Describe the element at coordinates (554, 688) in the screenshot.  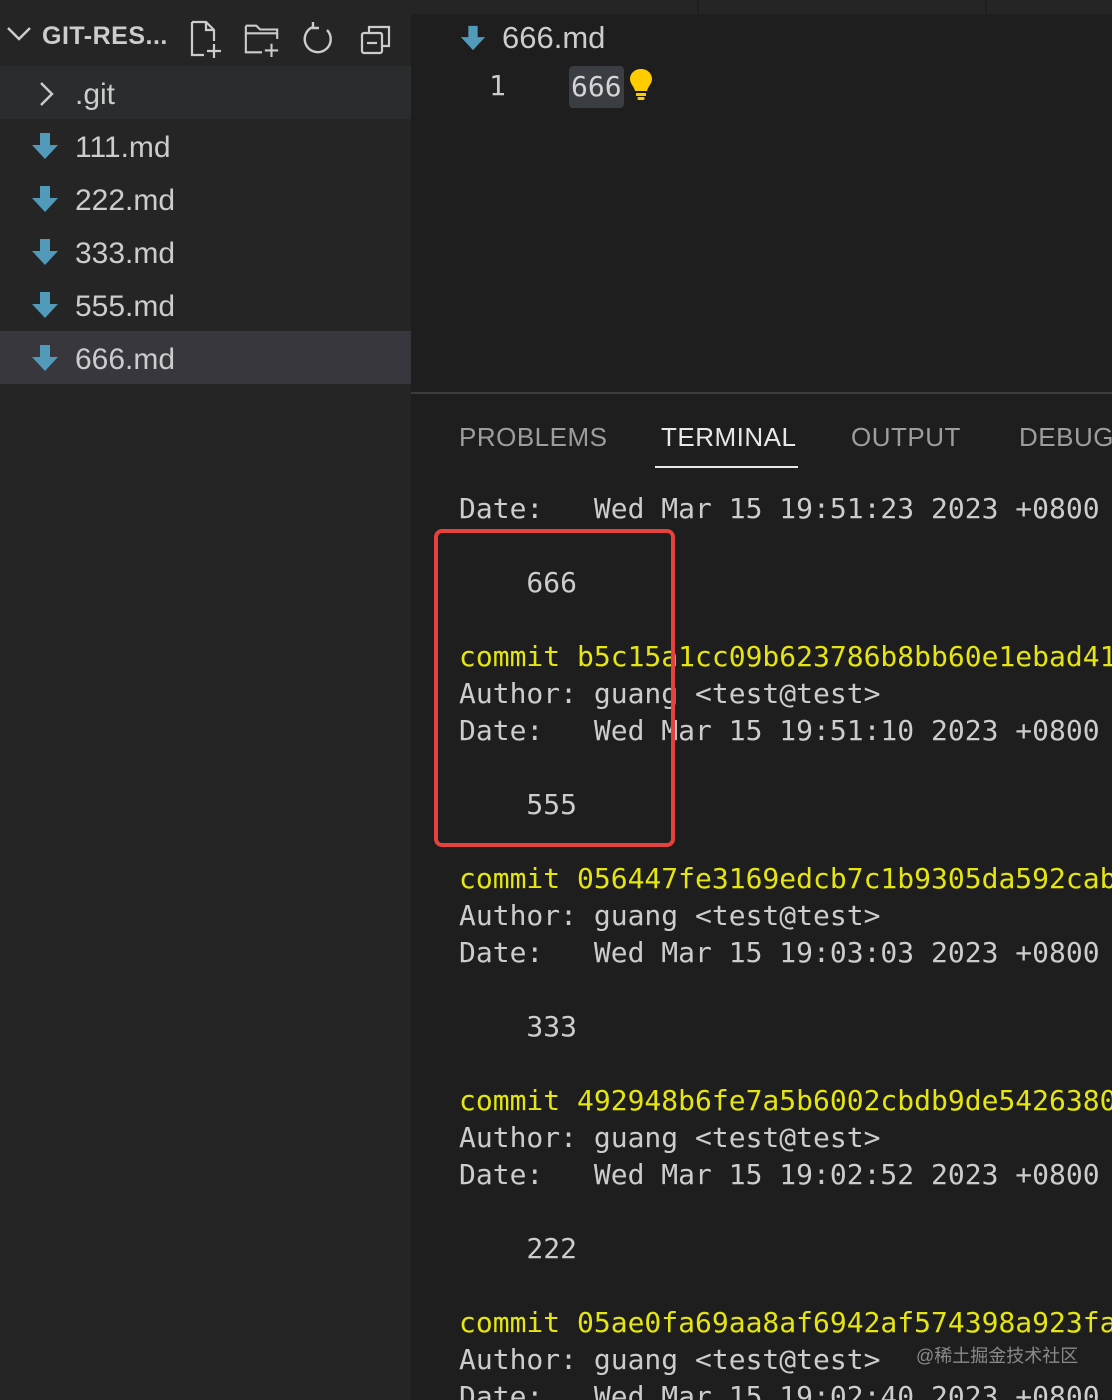
I see `annotation-highlight-box` at that location.